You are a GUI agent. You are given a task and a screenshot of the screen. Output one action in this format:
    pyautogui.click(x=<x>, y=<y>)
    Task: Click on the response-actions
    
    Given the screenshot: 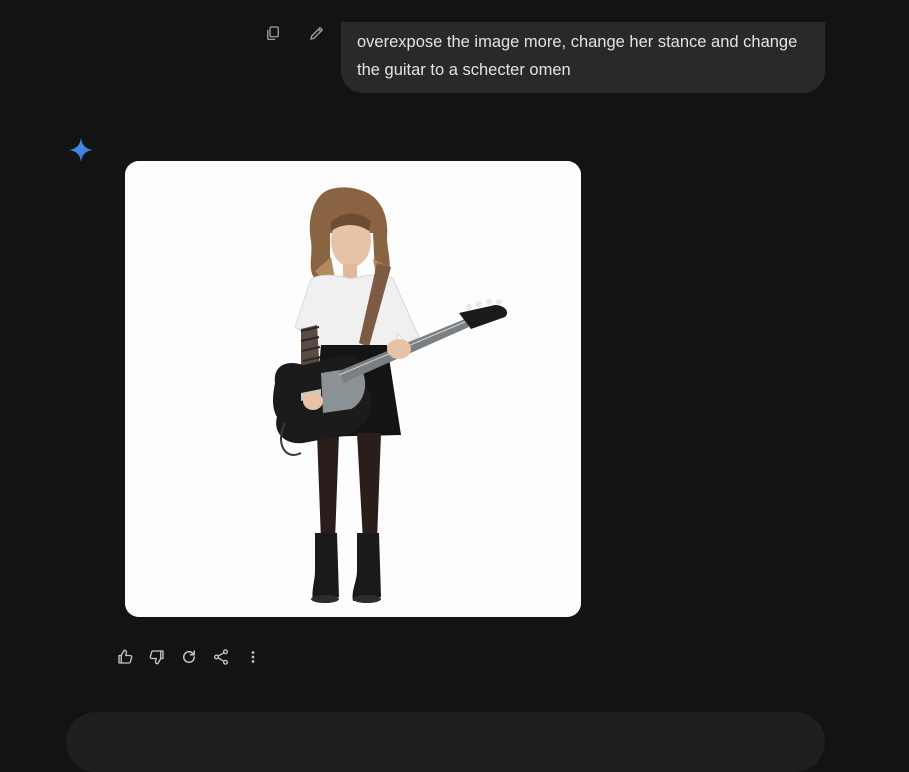 What is the action you would take?
    pyautogui.click(x=189, y=657)
    